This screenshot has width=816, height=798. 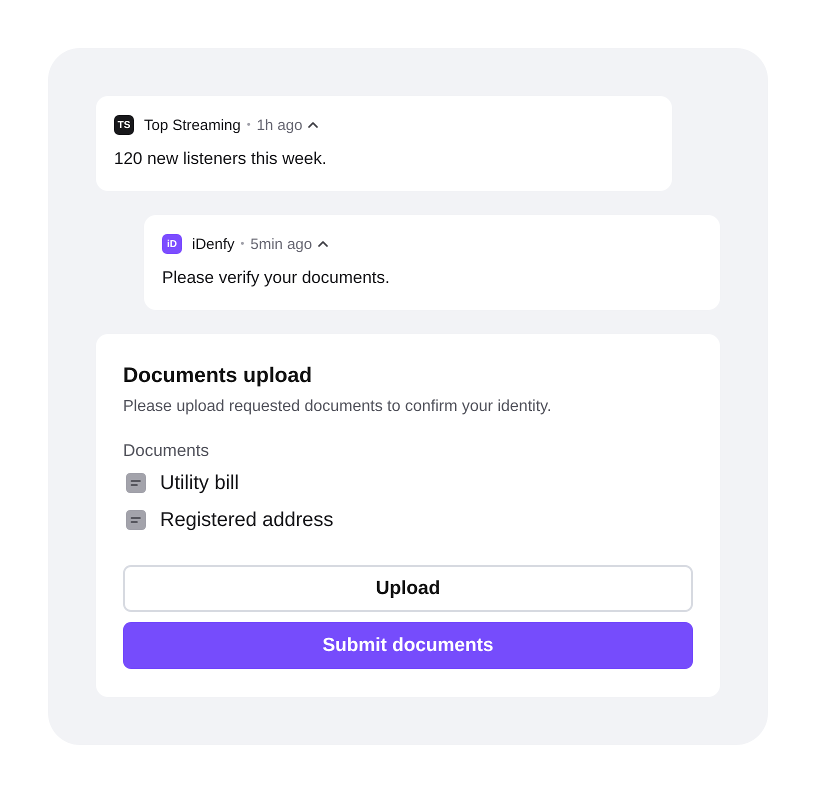 I want to click on document-name: Utility bill, so click(x=199, y=483).